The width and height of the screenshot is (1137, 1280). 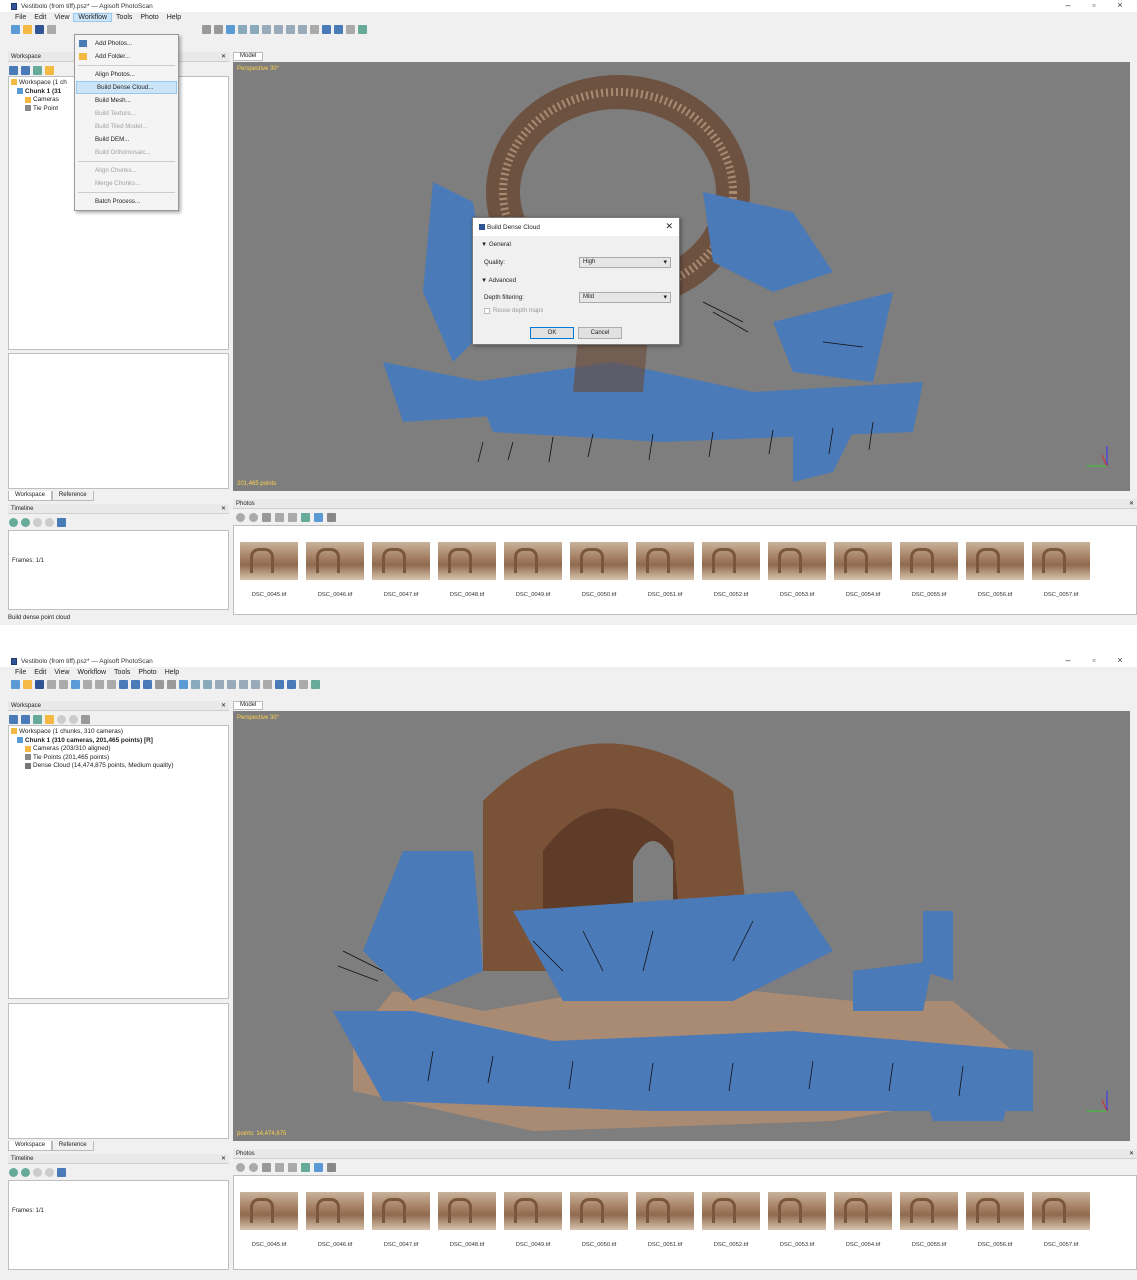 I want to click on cancel-button: Cancel, so click(x=600, y=333).